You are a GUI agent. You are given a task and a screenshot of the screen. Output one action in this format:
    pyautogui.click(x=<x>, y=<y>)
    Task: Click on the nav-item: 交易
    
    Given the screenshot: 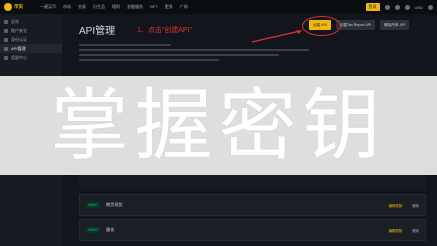 What is the action you would take?
    pyautogui.click(x=82, y=7)
    